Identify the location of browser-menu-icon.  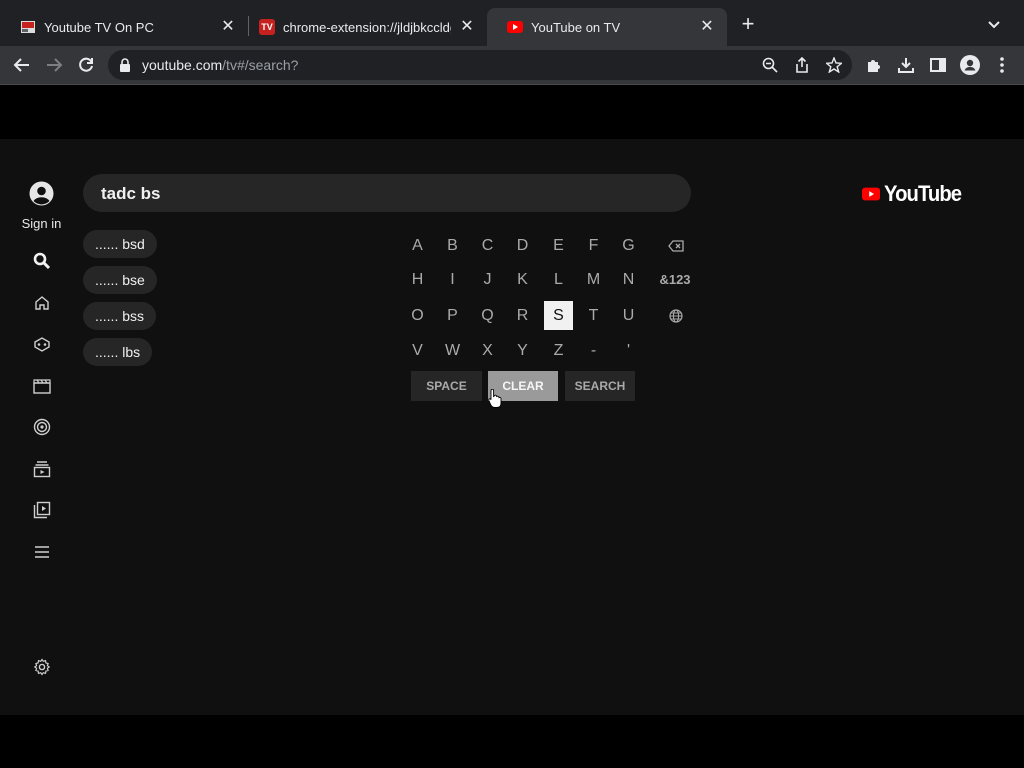
(1002, 65).